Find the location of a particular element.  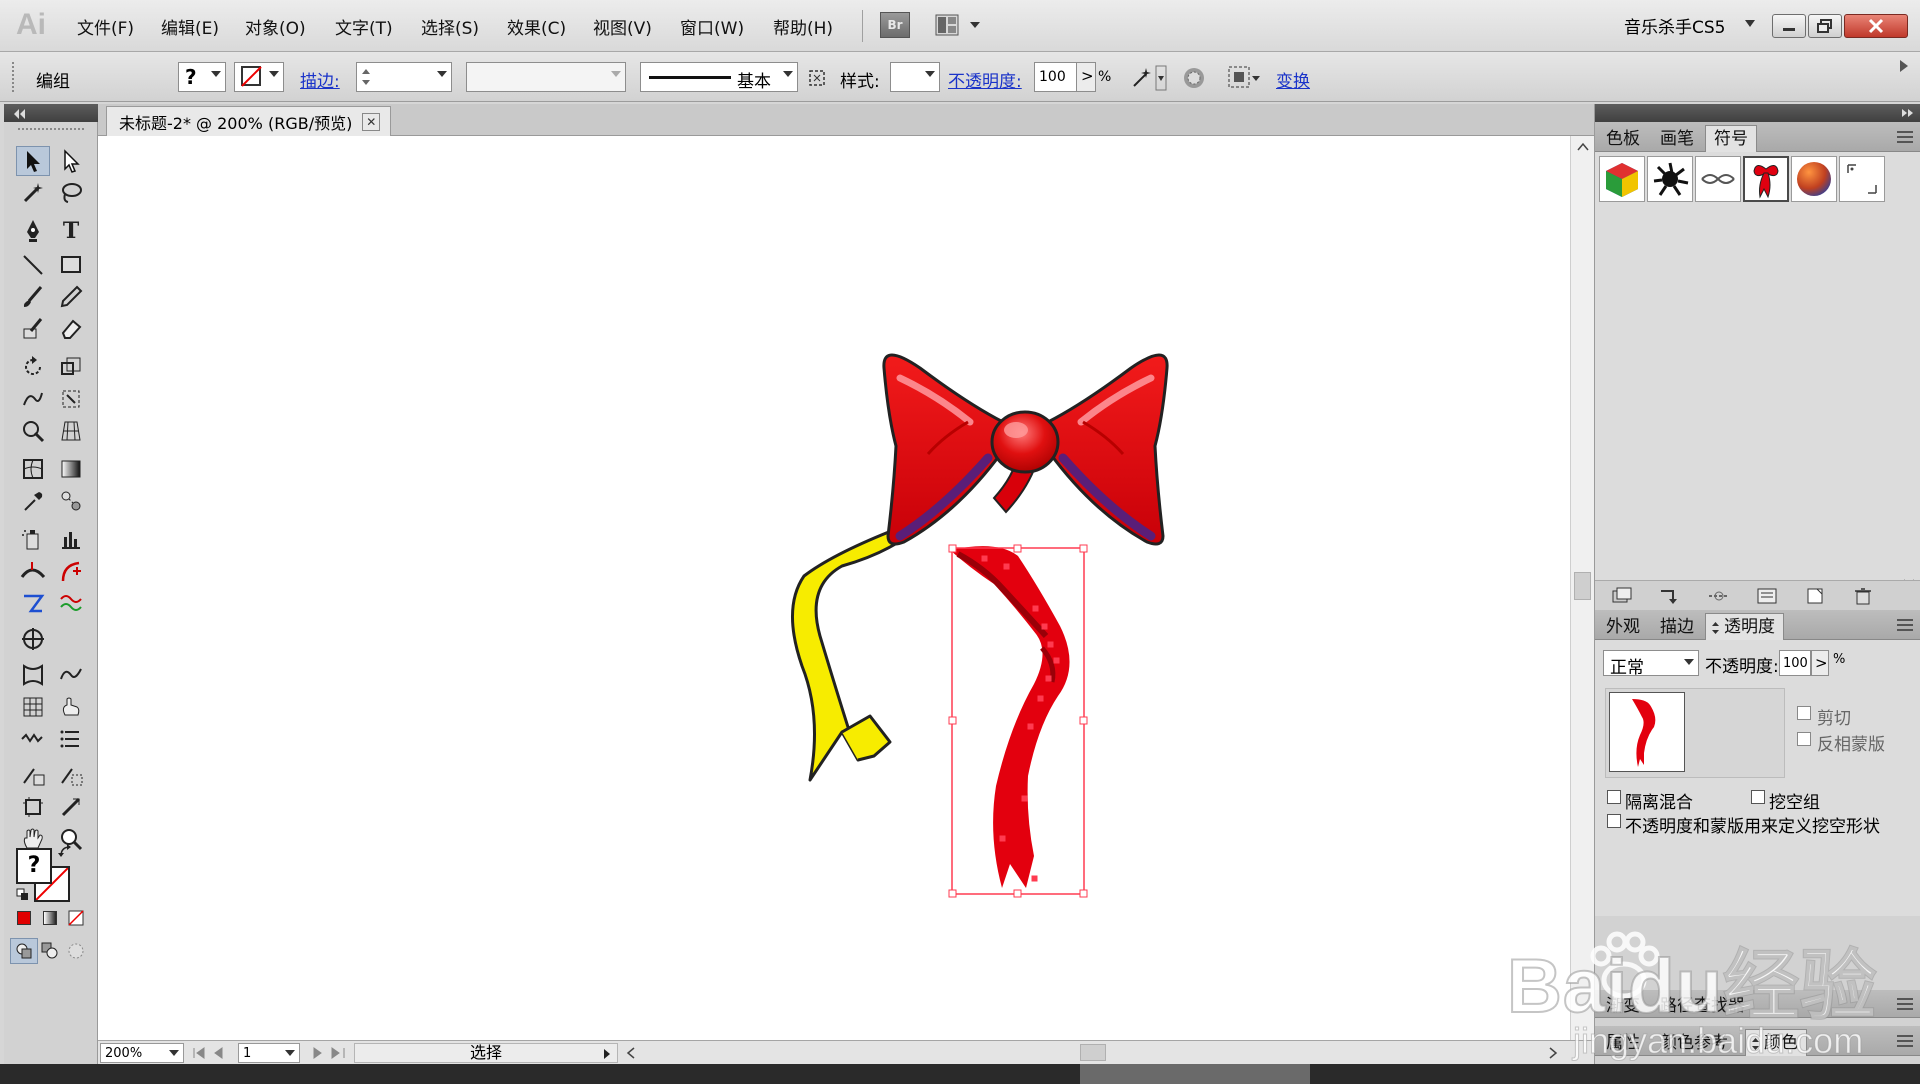

vertical-scrollbar is located at coordinates (1582, 588).